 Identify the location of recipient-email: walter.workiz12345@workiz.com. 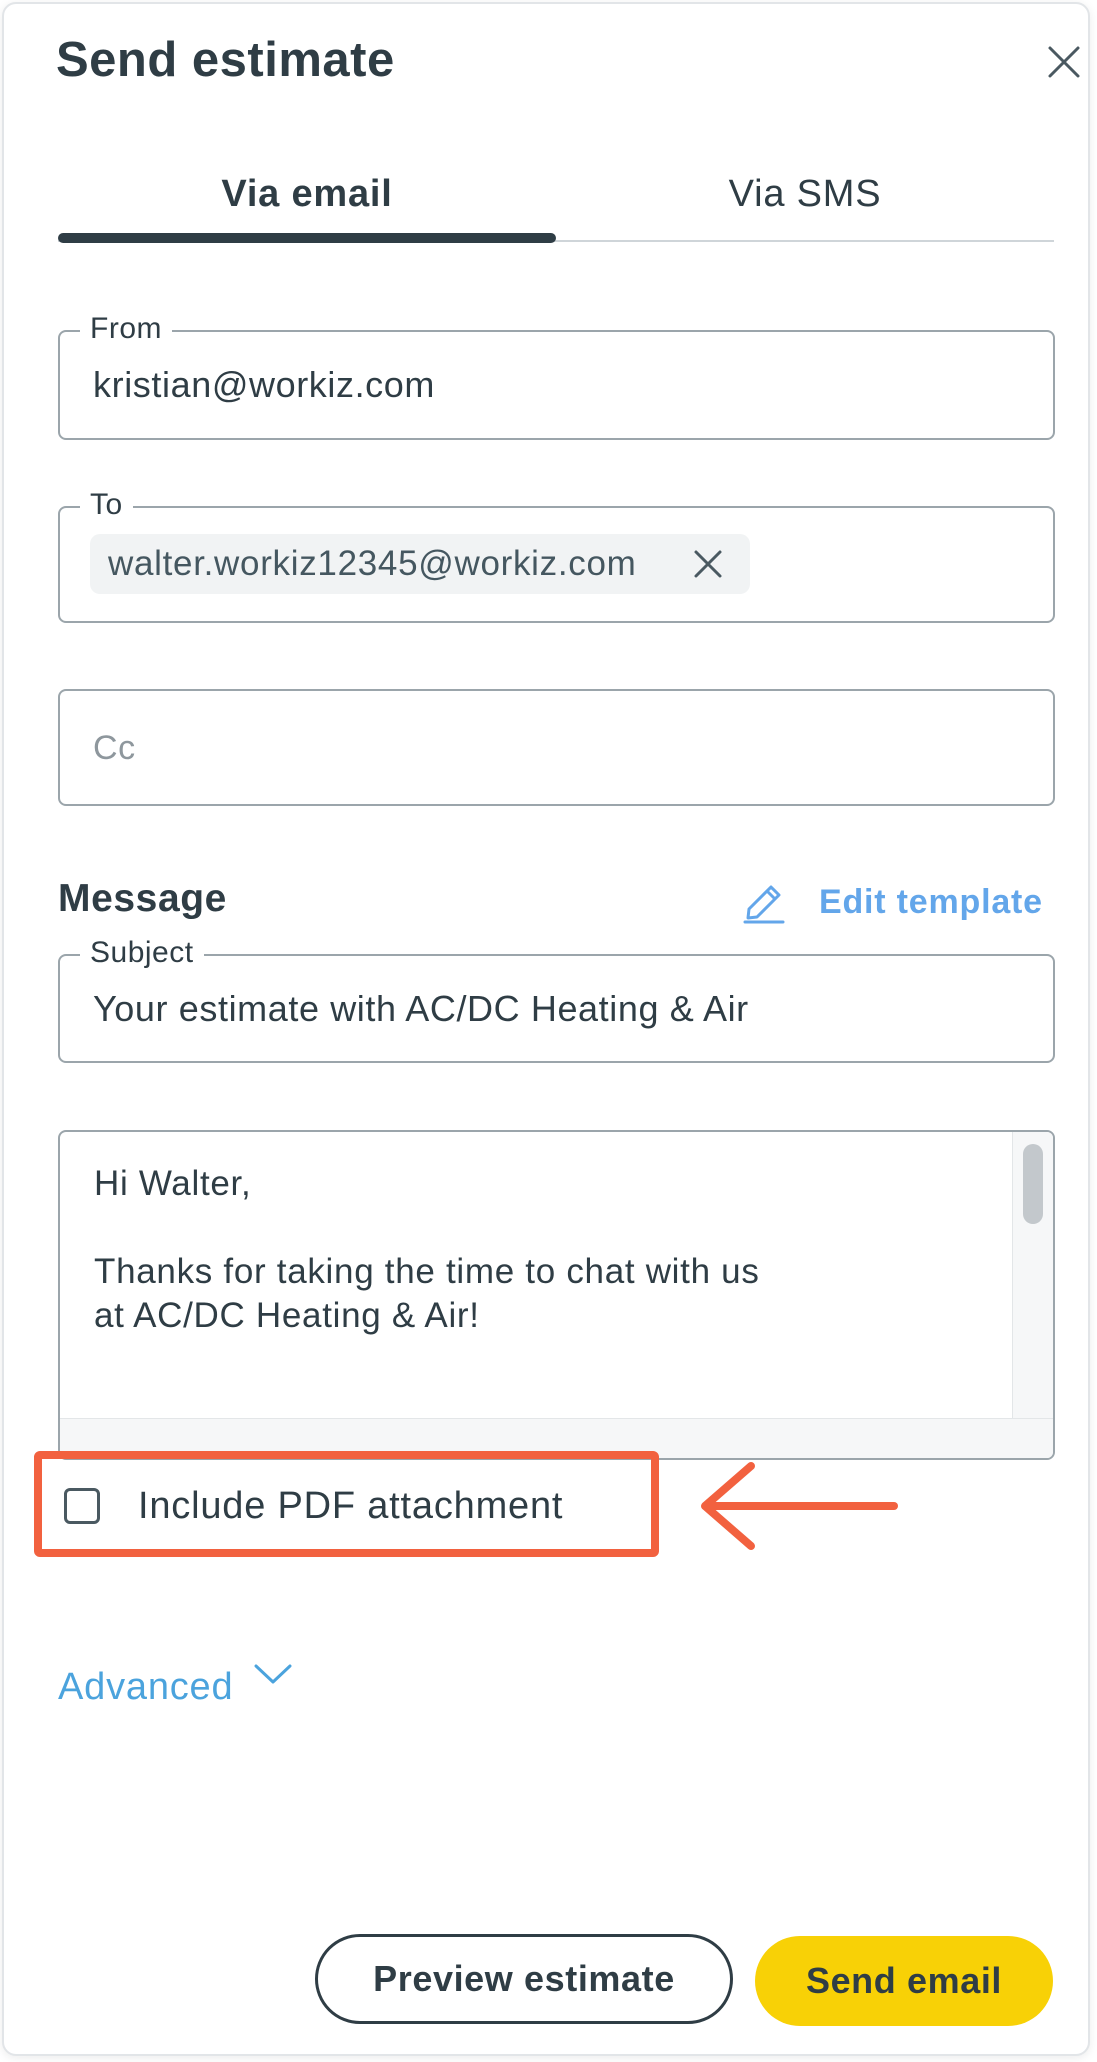
(372, 563).